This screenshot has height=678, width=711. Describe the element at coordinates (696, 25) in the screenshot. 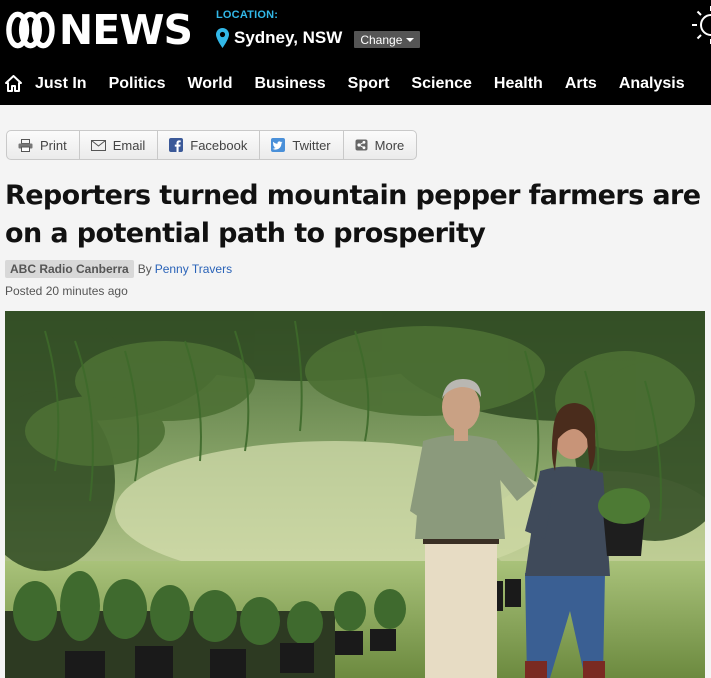

I see `sun-icon` at that location.